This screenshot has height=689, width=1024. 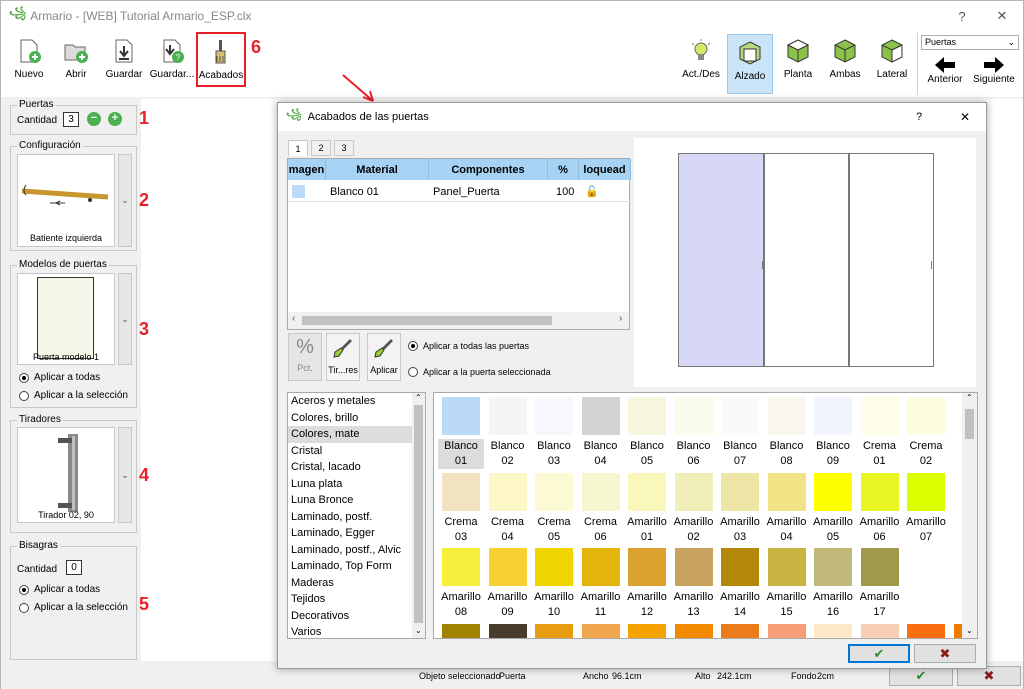 What do you see at coordinates (479, 372) in the screenshot?
I see `apply-selected-door-radio: Aplicar a la puerta seleccionada` at bounding box center [479, 372].